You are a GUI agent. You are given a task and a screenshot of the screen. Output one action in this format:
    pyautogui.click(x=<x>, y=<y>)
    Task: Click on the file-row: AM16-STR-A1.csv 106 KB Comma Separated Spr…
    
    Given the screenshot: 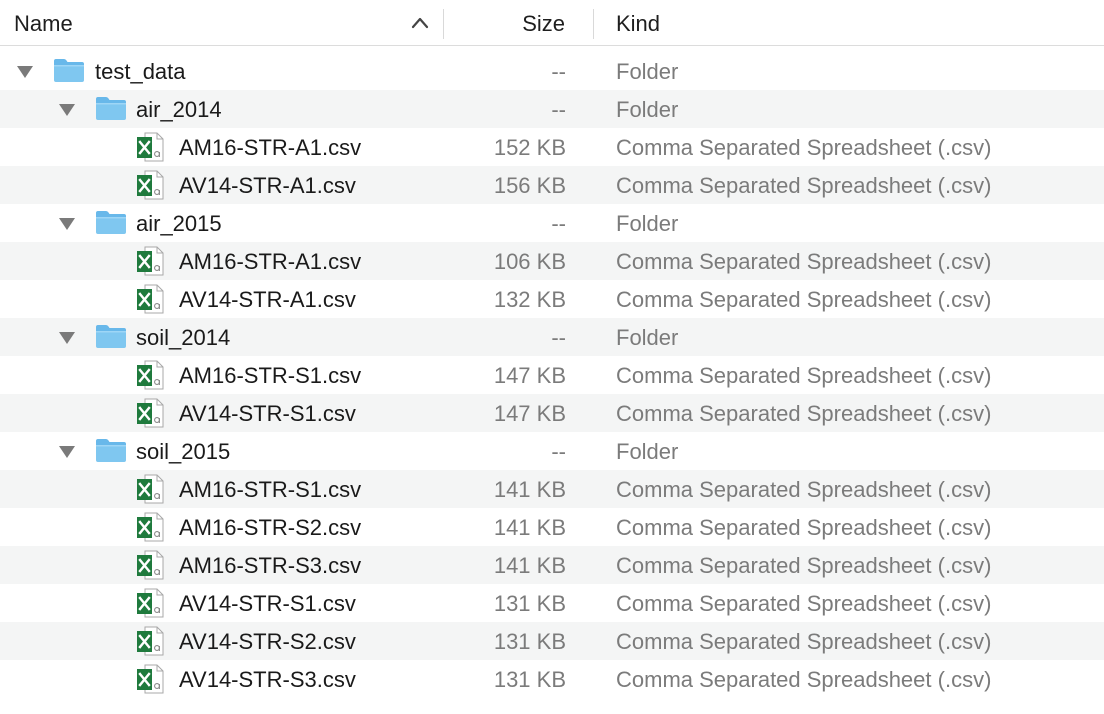 What is the action you would take?
    pyautogui.click(x=552, y=261)
    